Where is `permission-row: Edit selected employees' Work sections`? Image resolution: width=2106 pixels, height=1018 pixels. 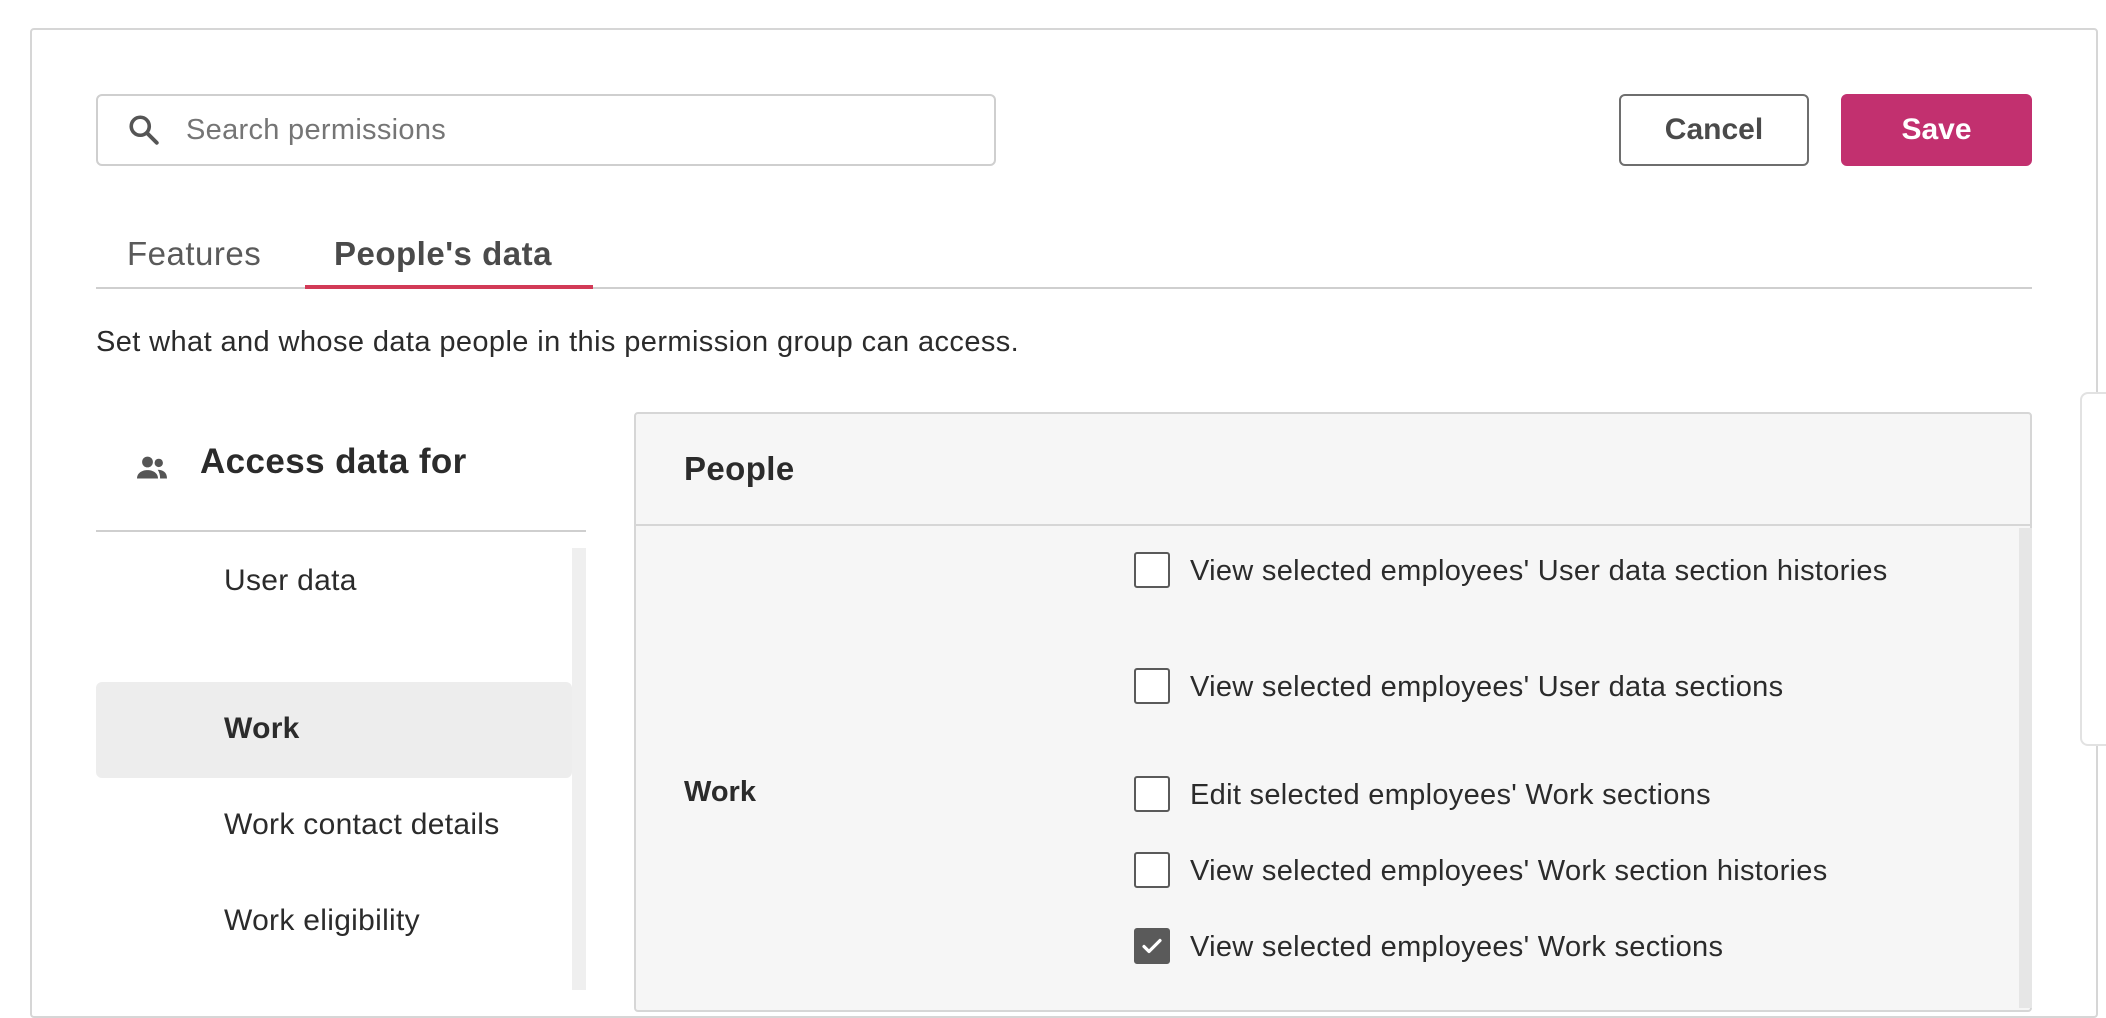 permission-row: Edit selected employees' Work sections is located at coordinates (1544, 795).